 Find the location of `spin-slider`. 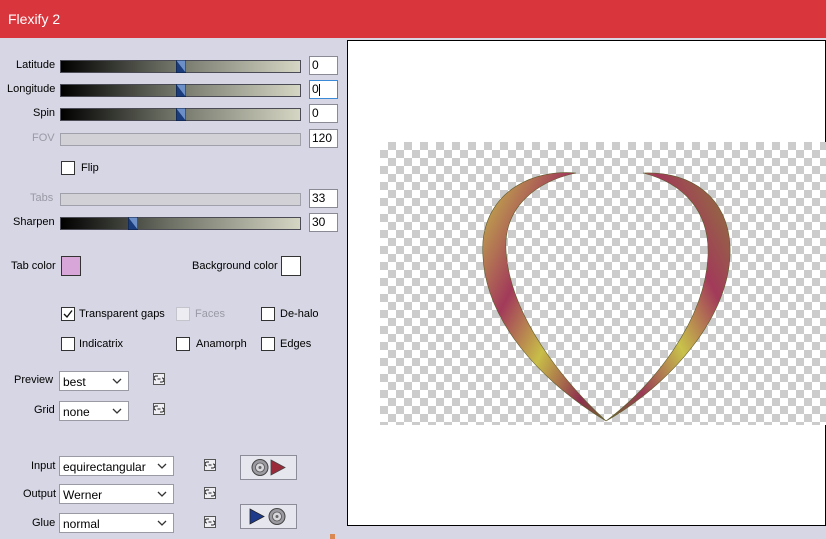

spin-slider is located at coordinates (180, 114).